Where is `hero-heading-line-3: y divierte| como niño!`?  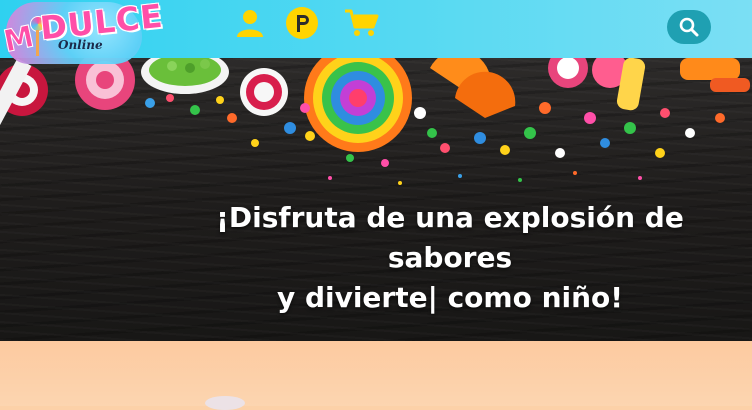 hero-heading-line-3: y divierte| como niño! is located at coordinates (450, 297).